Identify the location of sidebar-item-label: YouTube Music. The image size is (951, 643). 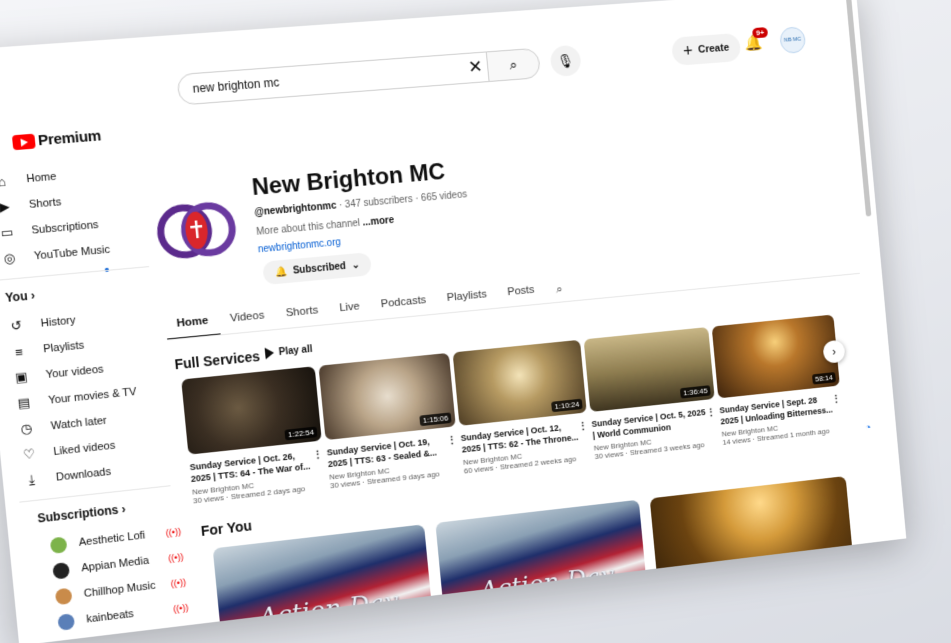
(72, 253).